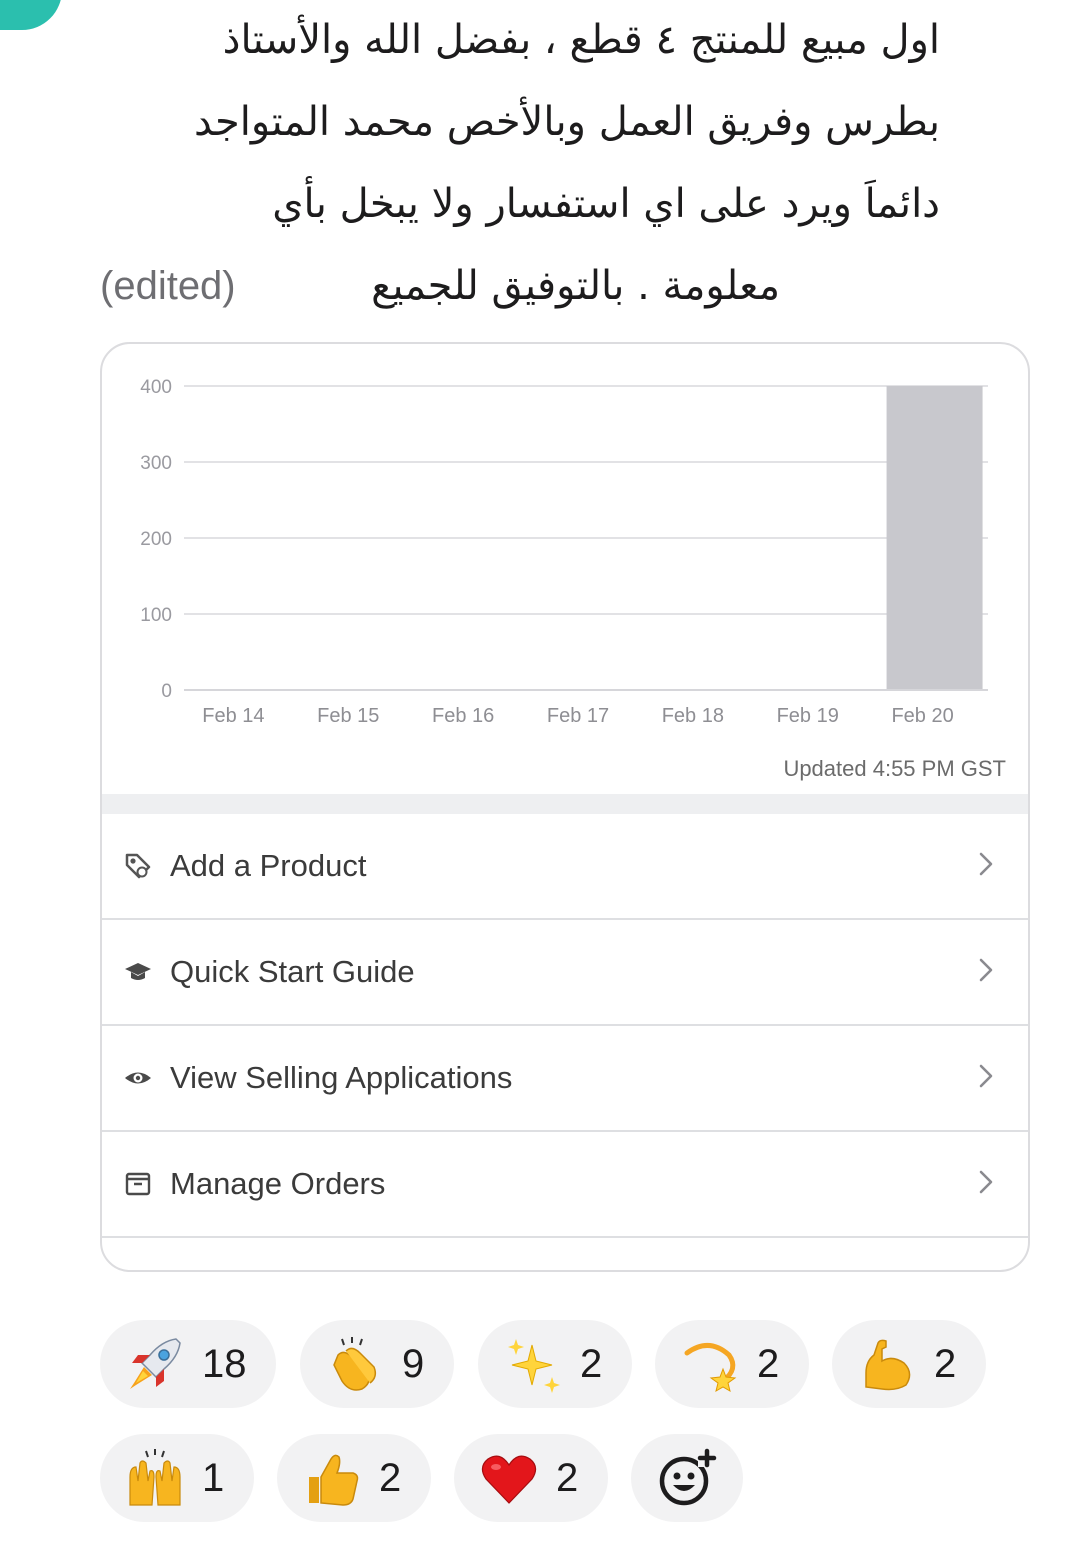 The image size is (1078, 1561). What do you see at coordinates (894, 768) in the screenshot?
I see `updated-timestamp: Updated 4:55 PM GST` at bounding box center [894, 768].